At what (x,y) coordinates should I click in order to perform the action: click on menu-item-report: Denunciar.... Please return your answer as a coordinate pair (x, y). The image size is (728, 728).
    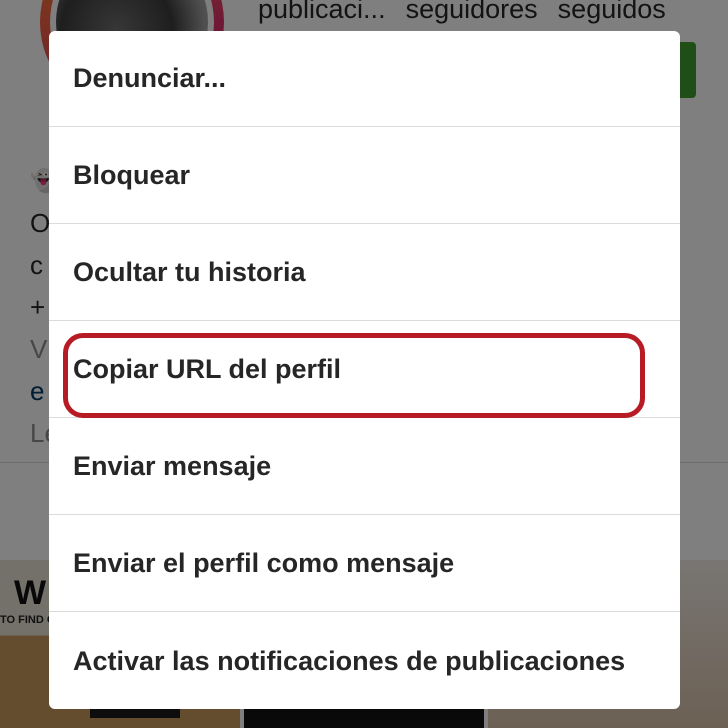
    Looking at the image, I should click on (364, 79).